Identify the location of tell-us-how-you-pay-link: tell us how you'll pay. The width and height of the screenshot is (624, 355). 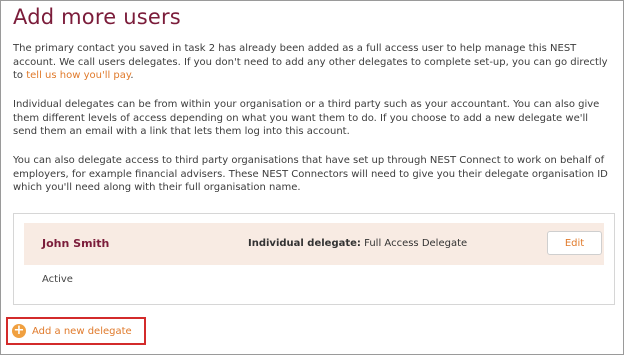
(78, 75).